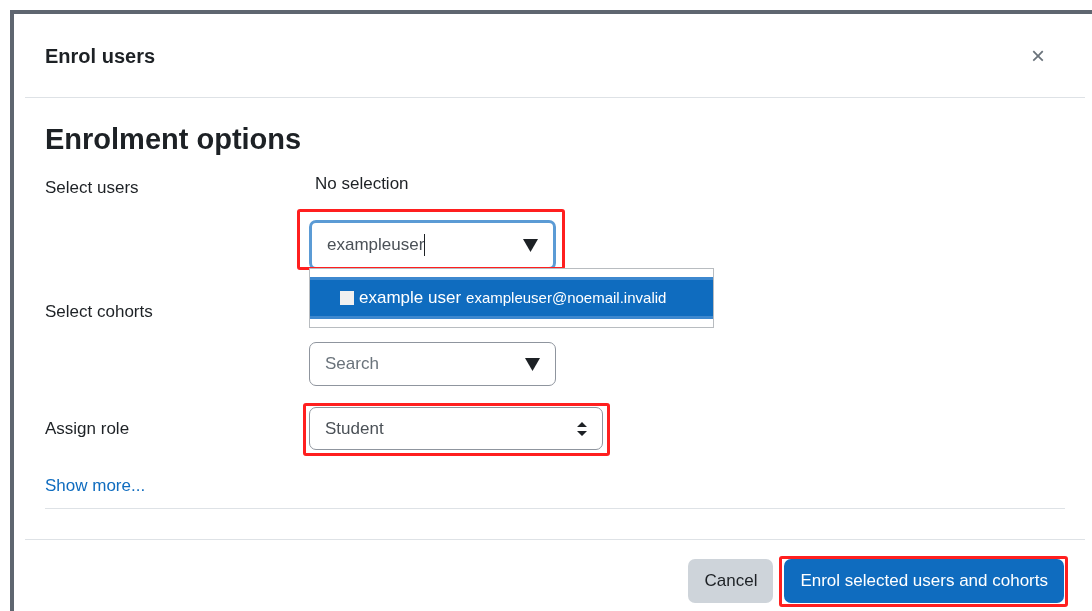 This screenshot has height=611, width=1092. Describe the element at coordinates (731, 581) in the screenshot. I see `cancel-button: Cancel` at that location.